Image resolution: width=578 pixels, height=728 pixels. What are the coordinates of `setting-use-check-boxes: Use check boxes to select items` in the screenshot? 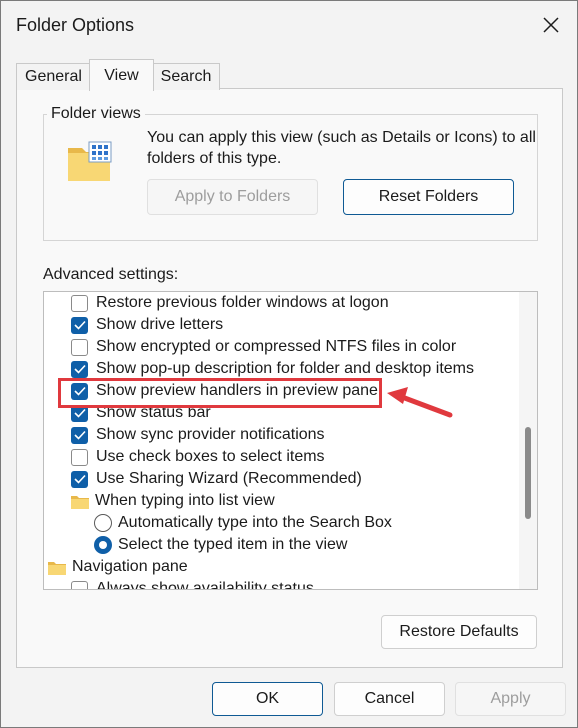 It's located at (198, 457).